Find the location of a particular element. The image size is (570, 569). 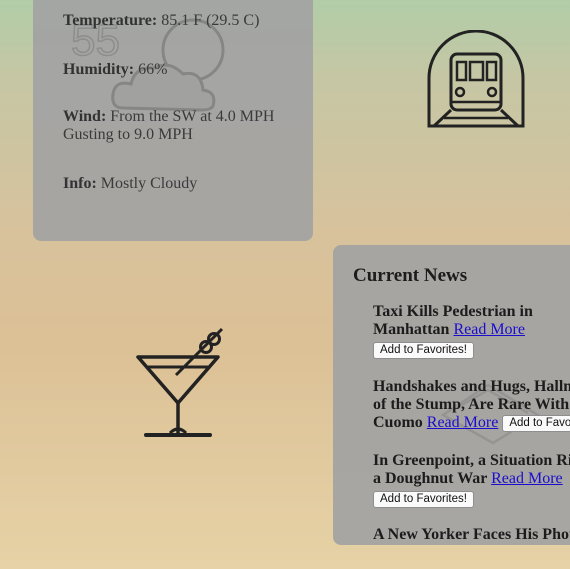

news-heading: Current News is located at coordinates (410, 275).